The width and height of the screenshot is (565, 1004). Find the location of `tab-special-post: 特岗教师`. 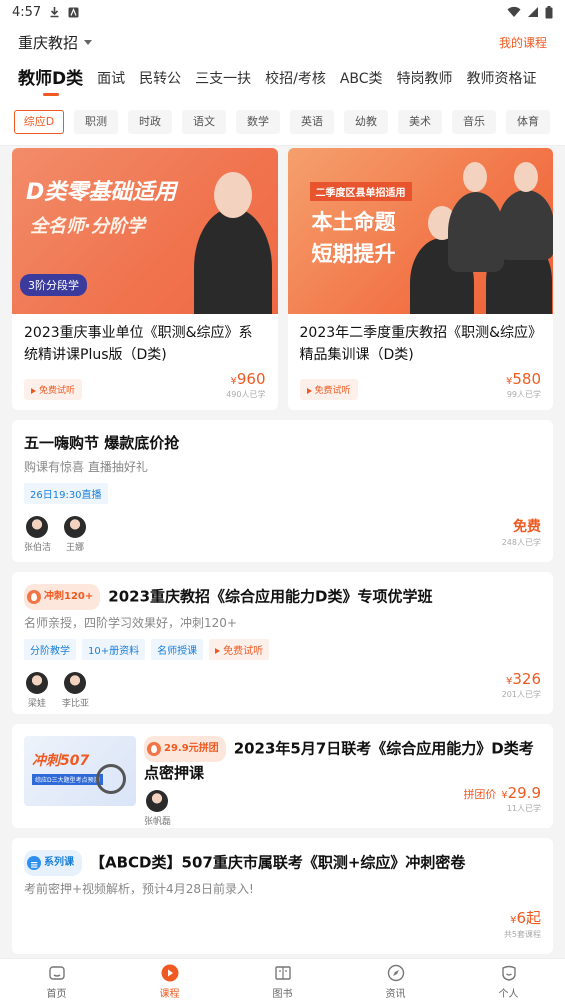

tab-special-post: 特岗教师 is located at coordinates (425, 79).